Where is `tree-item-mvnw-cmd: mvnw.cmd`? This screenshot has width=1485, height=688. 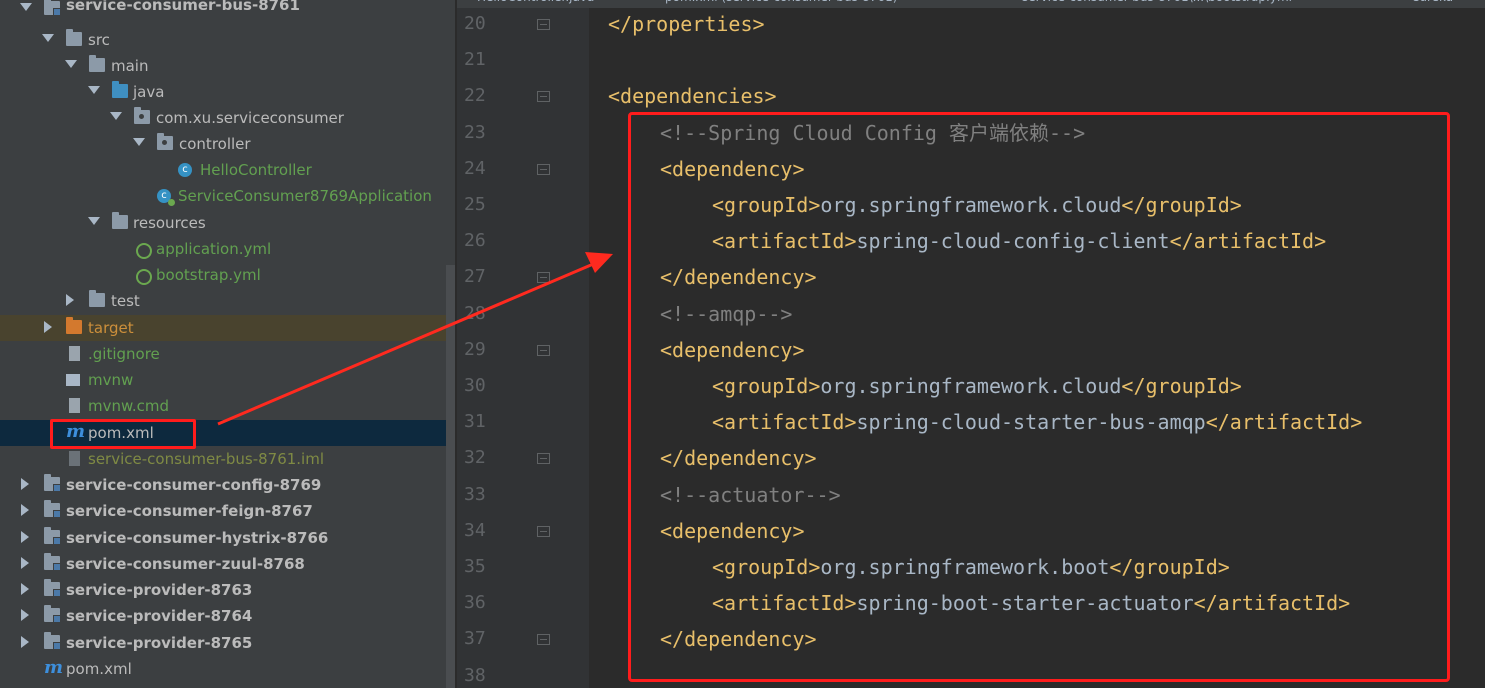 tree-item-mvnw-cmd: mvnw.cmd is located at coordinates (227, 406).